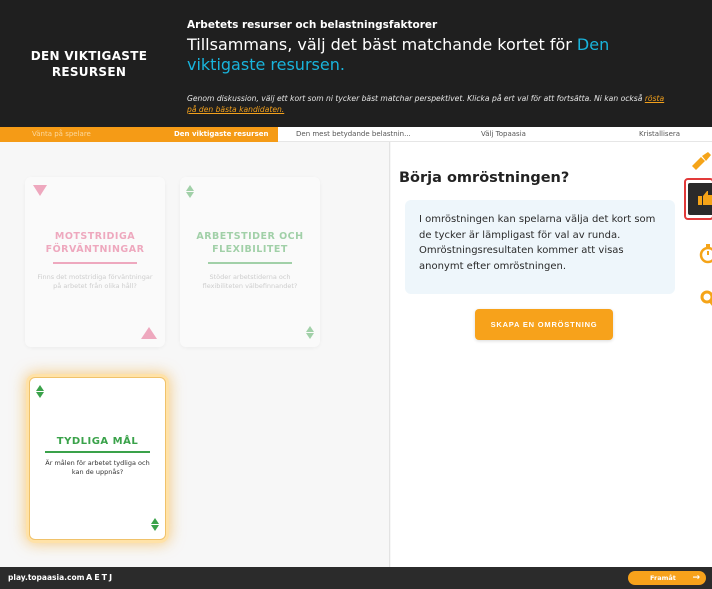  What do you see at coordinates (701, 161) in the screenshot?
I see `pencil-icon` at bounding box center [701, 161].